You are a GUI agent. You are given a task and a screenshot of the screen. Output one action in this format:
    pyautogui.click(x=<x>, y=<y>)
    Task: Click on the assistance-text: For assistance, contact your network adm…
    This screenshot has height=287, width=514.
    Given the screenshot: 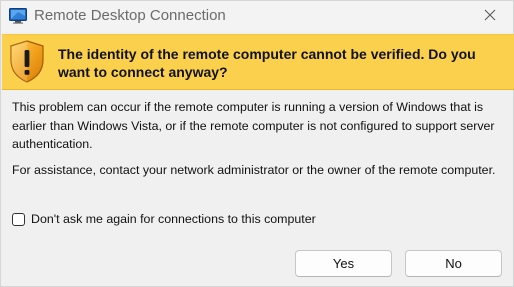 What is the action you would take?
    pyautogui.click(x=254, y=170)
    